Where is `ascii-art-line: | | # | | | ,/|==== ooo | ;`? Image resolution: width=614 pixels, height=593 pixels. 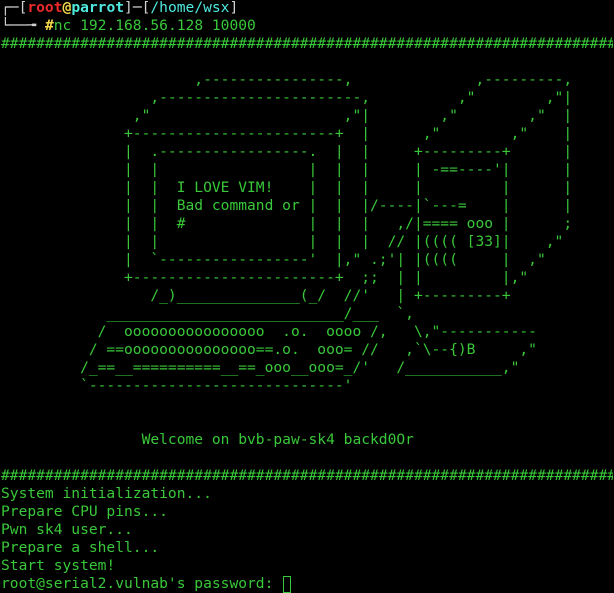 ascii-art-line: | | # | | | ,/|==== ooo | ; is located at coordinates (287, 223).